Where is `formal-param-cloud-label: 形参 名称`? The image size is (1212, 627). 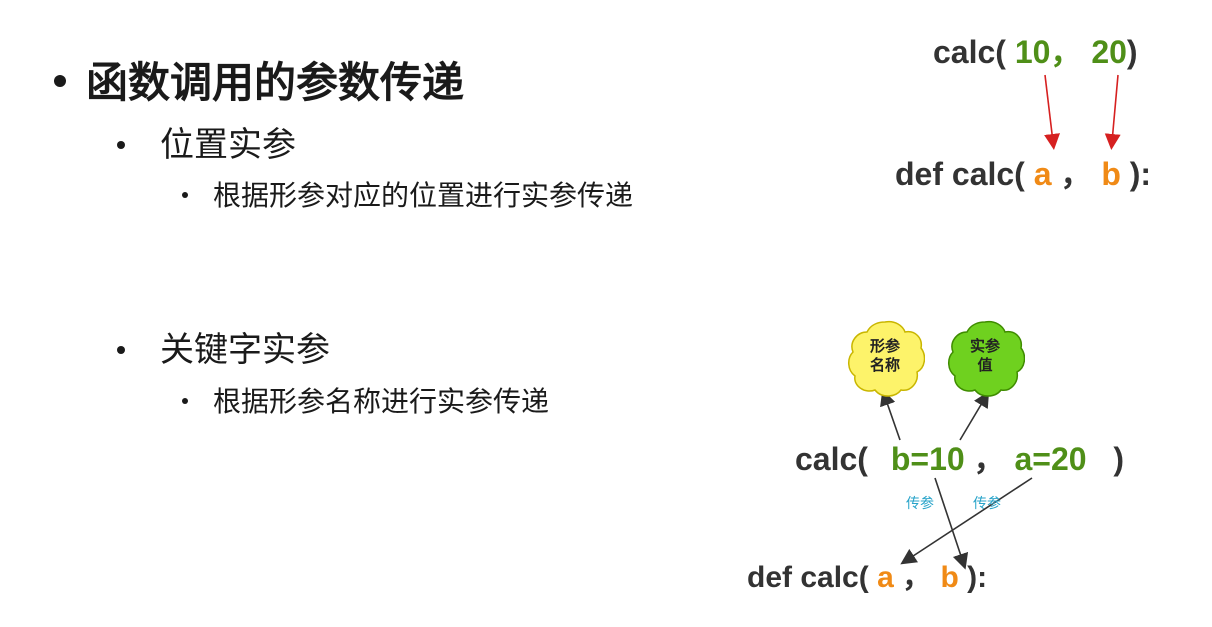
formal-param-cloud-label: 形参 名称 is located at coordinates (885, 356).